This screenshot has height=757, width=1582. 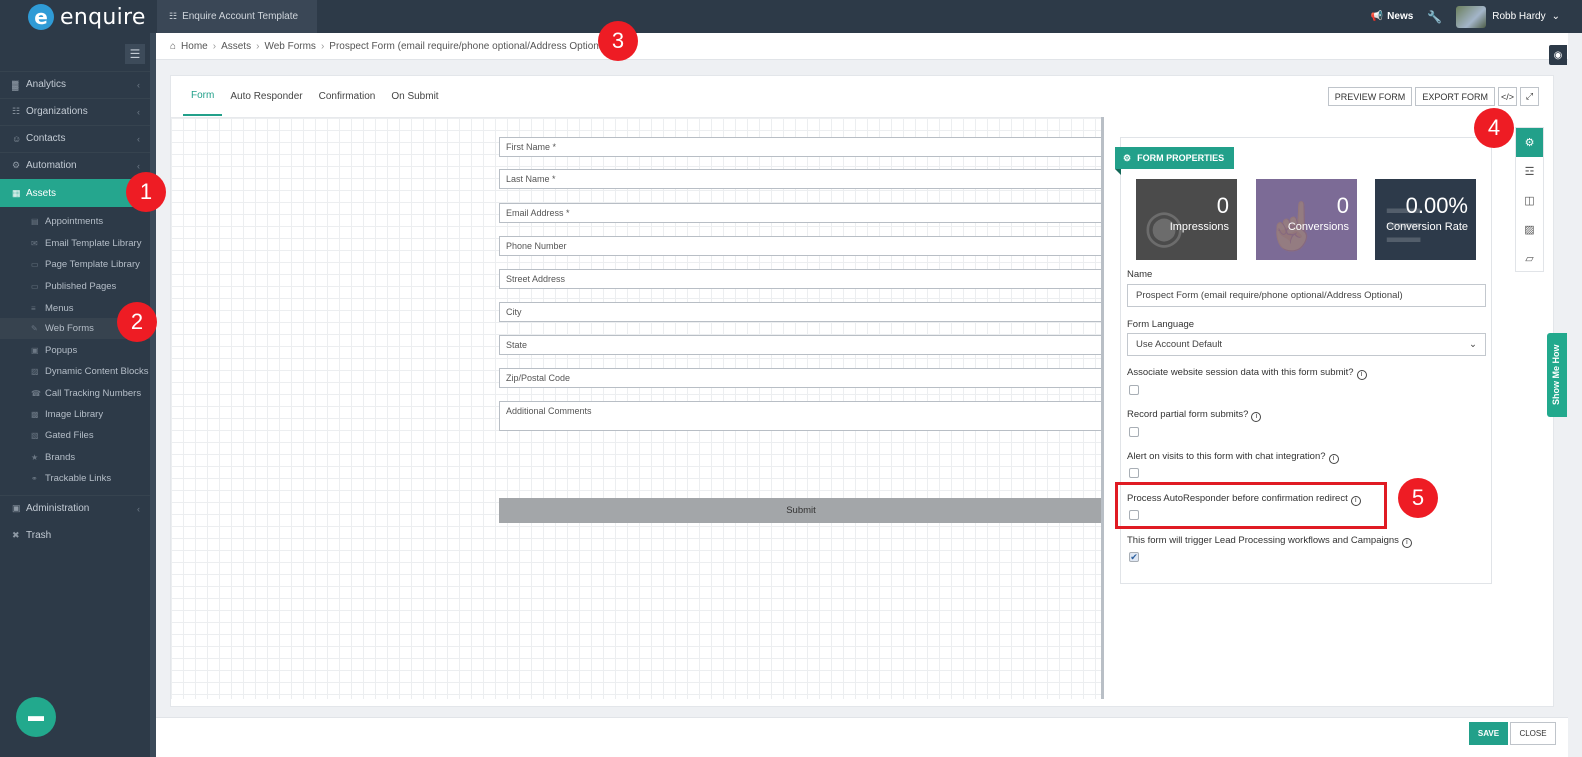 I want to click on sidebar-subitem-label: Web Forms, so click(x=69, y=328).